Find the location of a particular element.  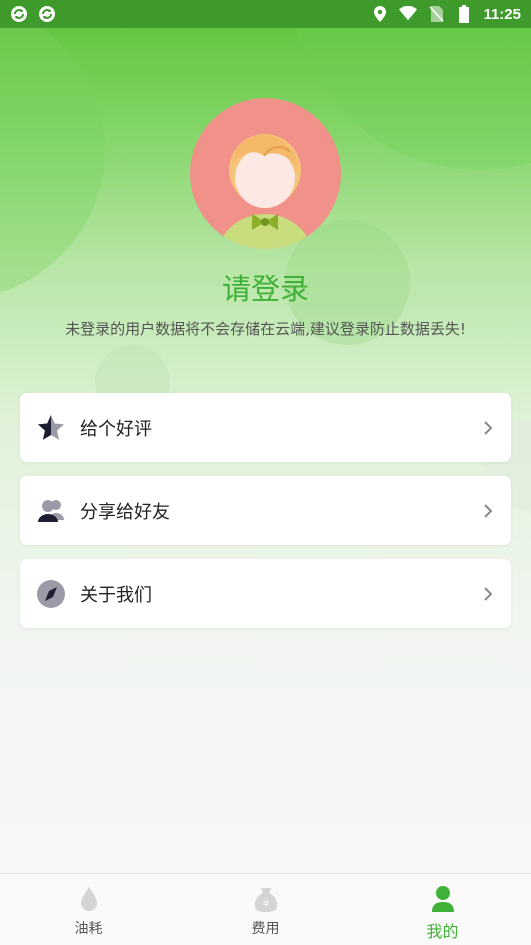

drop-icon is located at coordinates (89, 899).